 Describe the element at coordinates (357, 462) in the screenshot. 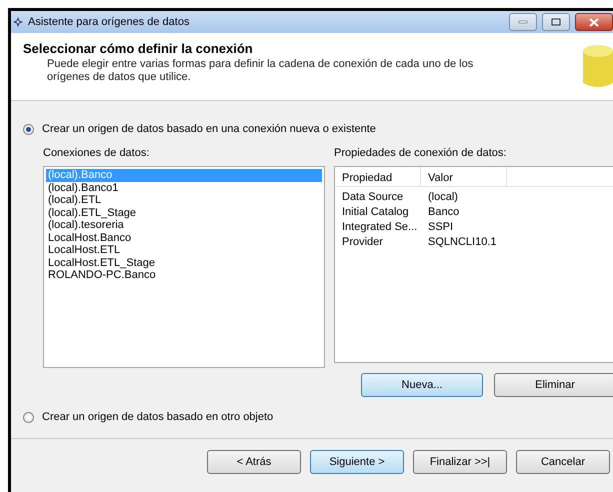

I see `next-button: Siguiente >` at that location.